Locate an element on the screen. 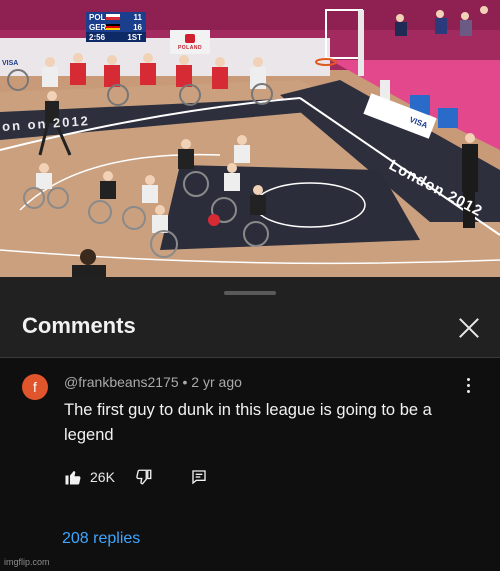  comment-meta: @frankbeans2175 • 2 yr ago is located at coordinates (153, 382).